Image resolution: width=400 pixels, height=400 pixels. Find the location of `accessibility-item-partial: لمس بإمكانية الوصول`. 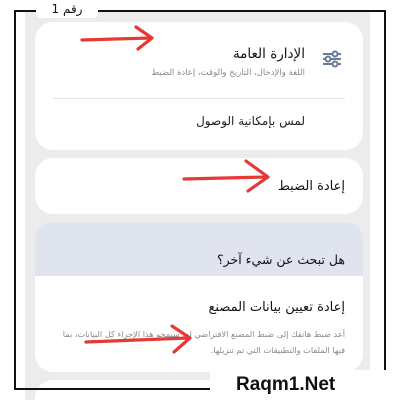

accessibility-item-partial: لمس بإمكانية الوصول is located at coordinates (250, 121).